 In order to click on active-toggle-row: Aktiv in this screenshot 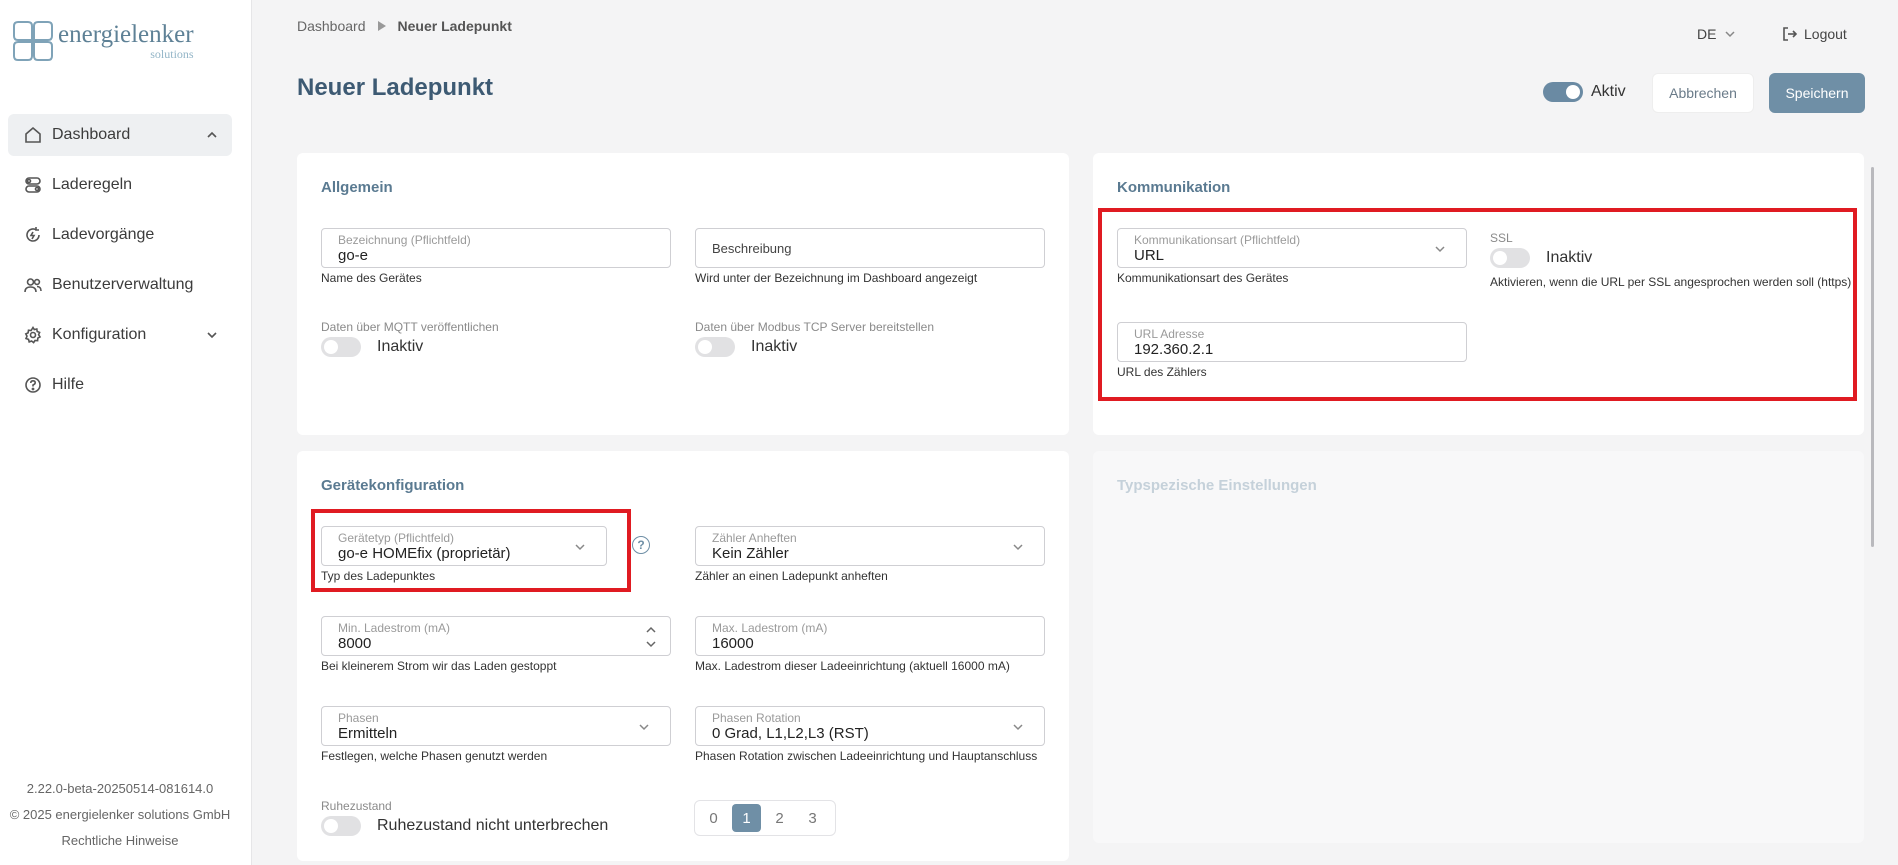, I will do `click(1584, 92)`.